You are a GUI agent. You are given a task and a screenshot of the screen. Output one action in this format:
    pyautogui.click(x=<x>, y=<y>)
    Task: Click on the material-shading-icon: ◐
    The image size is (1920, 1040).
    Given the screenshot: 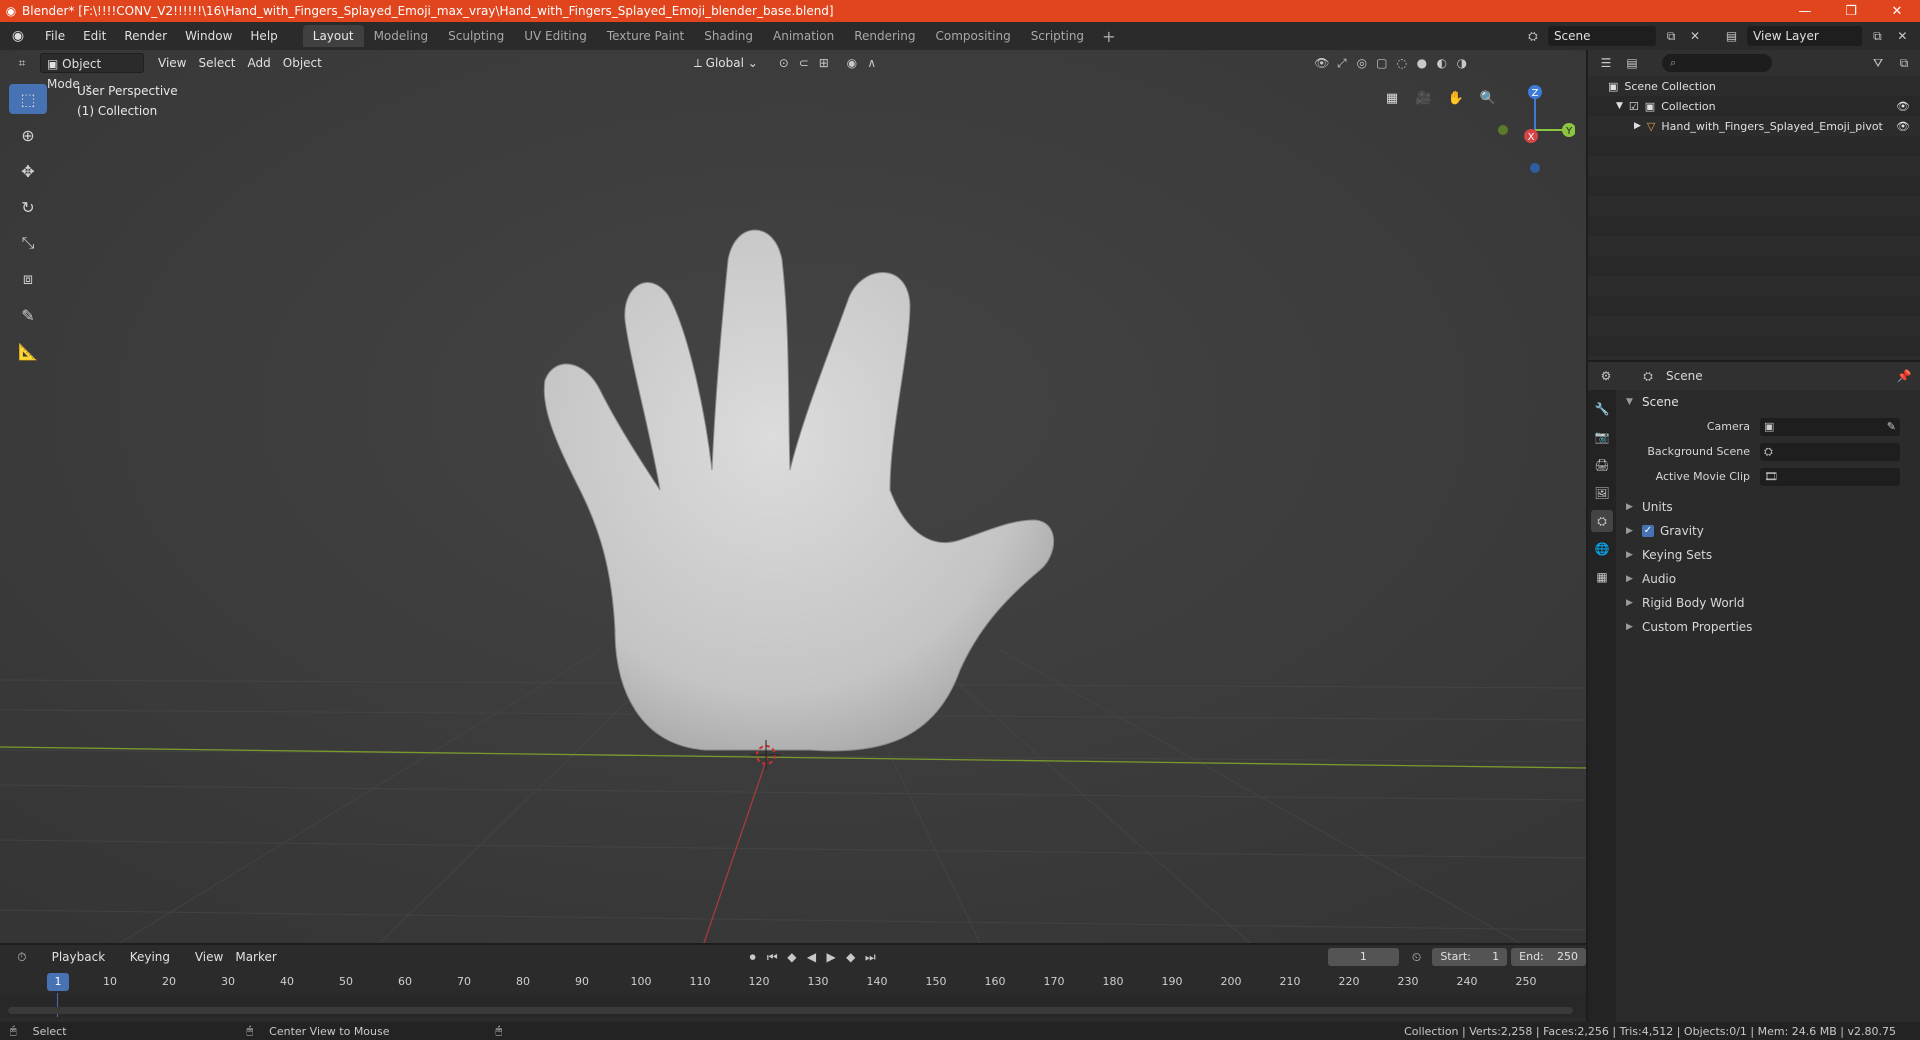 What is the action you would take?
    pyautogui.click(x=1442, y=63)
    